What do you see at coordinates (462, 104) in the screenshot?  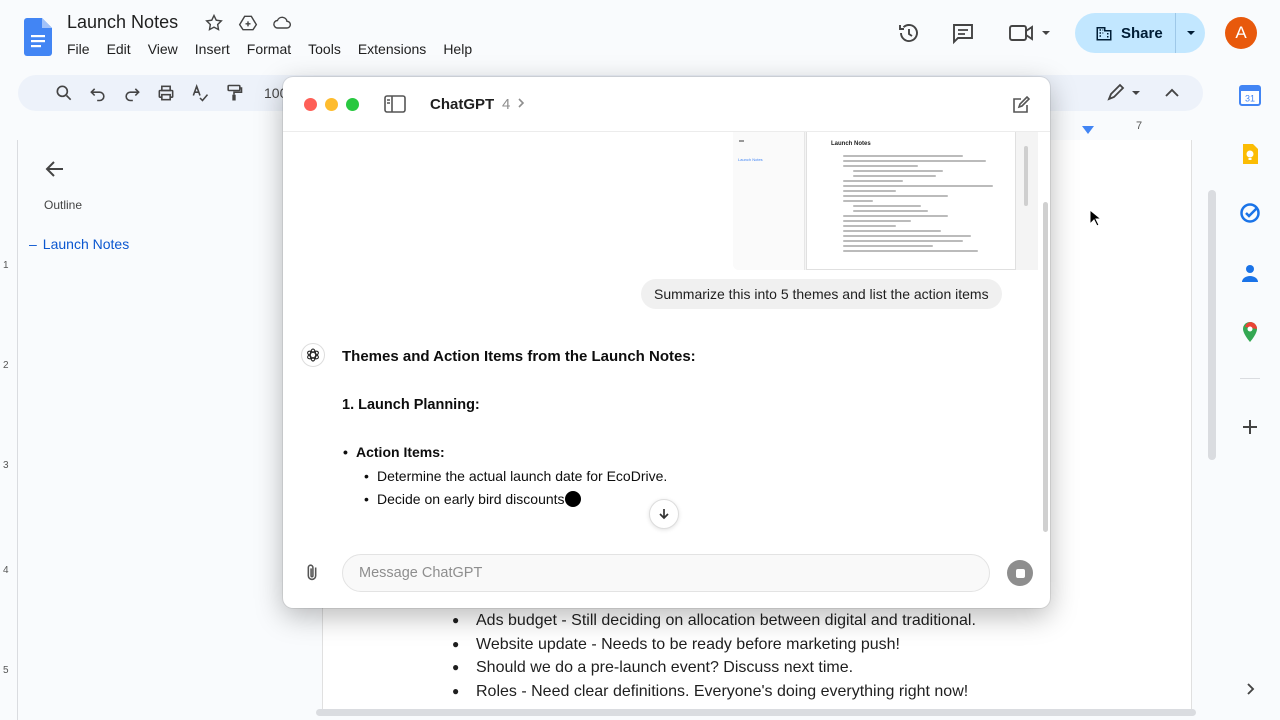 I see `chat-app-name: ChatGPT` at bounding box center [462, 104].